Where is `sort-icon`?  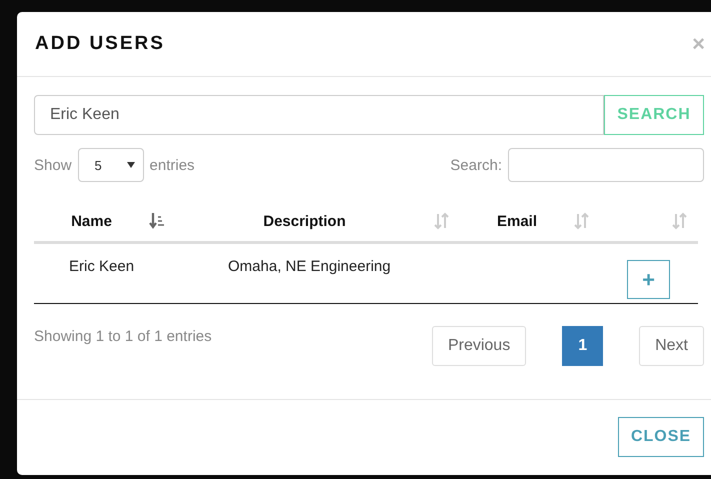
sort-icon is located at coordinates (157, 221).